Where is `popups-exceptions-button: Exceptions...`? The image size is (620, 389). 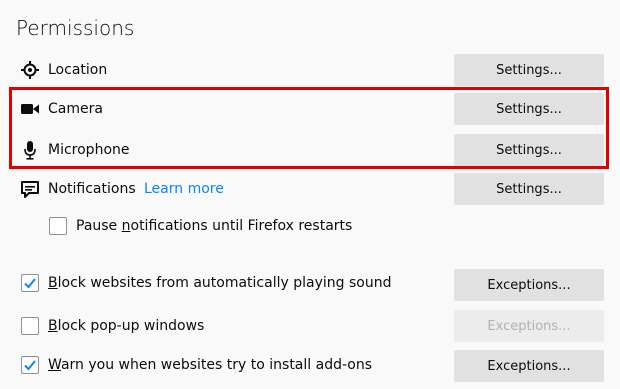 popups-exceptions-button: Exceptions... is located at coordinates (529, 326).